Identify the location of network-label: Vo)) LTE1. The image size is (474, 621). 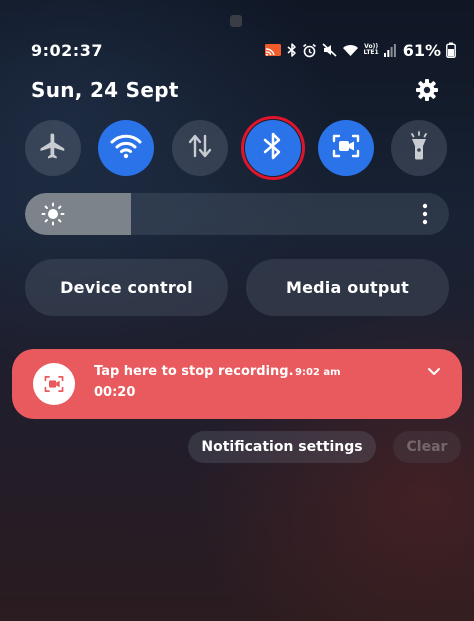
(371, 50).